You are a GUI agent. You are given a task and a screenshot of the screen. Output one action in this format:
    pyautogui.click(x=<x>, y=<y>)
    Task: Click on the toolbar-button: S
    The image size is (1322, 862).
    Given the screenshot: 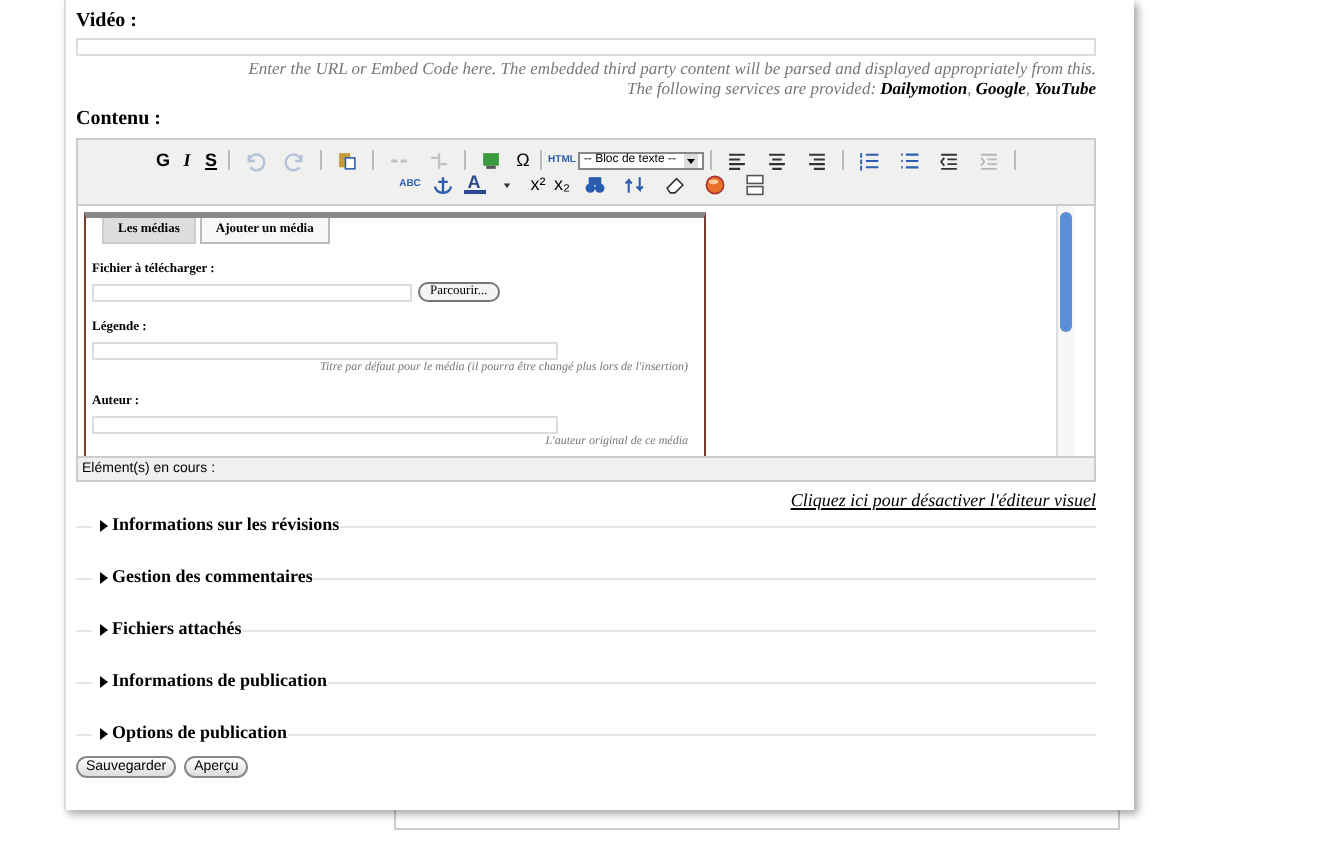 What is the action you would take?
    pyautogui.click(x=211, y=160)
    